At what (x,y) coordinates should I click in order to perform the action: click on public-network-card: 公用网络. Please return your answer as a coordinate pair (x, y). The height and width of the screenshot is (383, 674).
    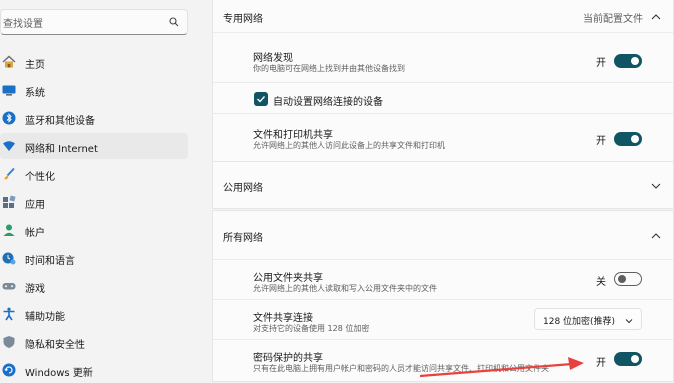
    Looking at the image, I should click on (443, 185).